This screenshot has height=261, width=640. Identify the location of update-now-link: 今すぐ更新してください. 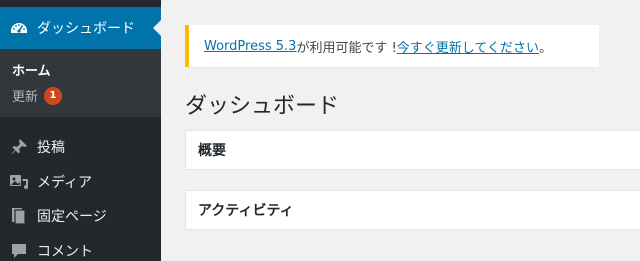
(468, 46).